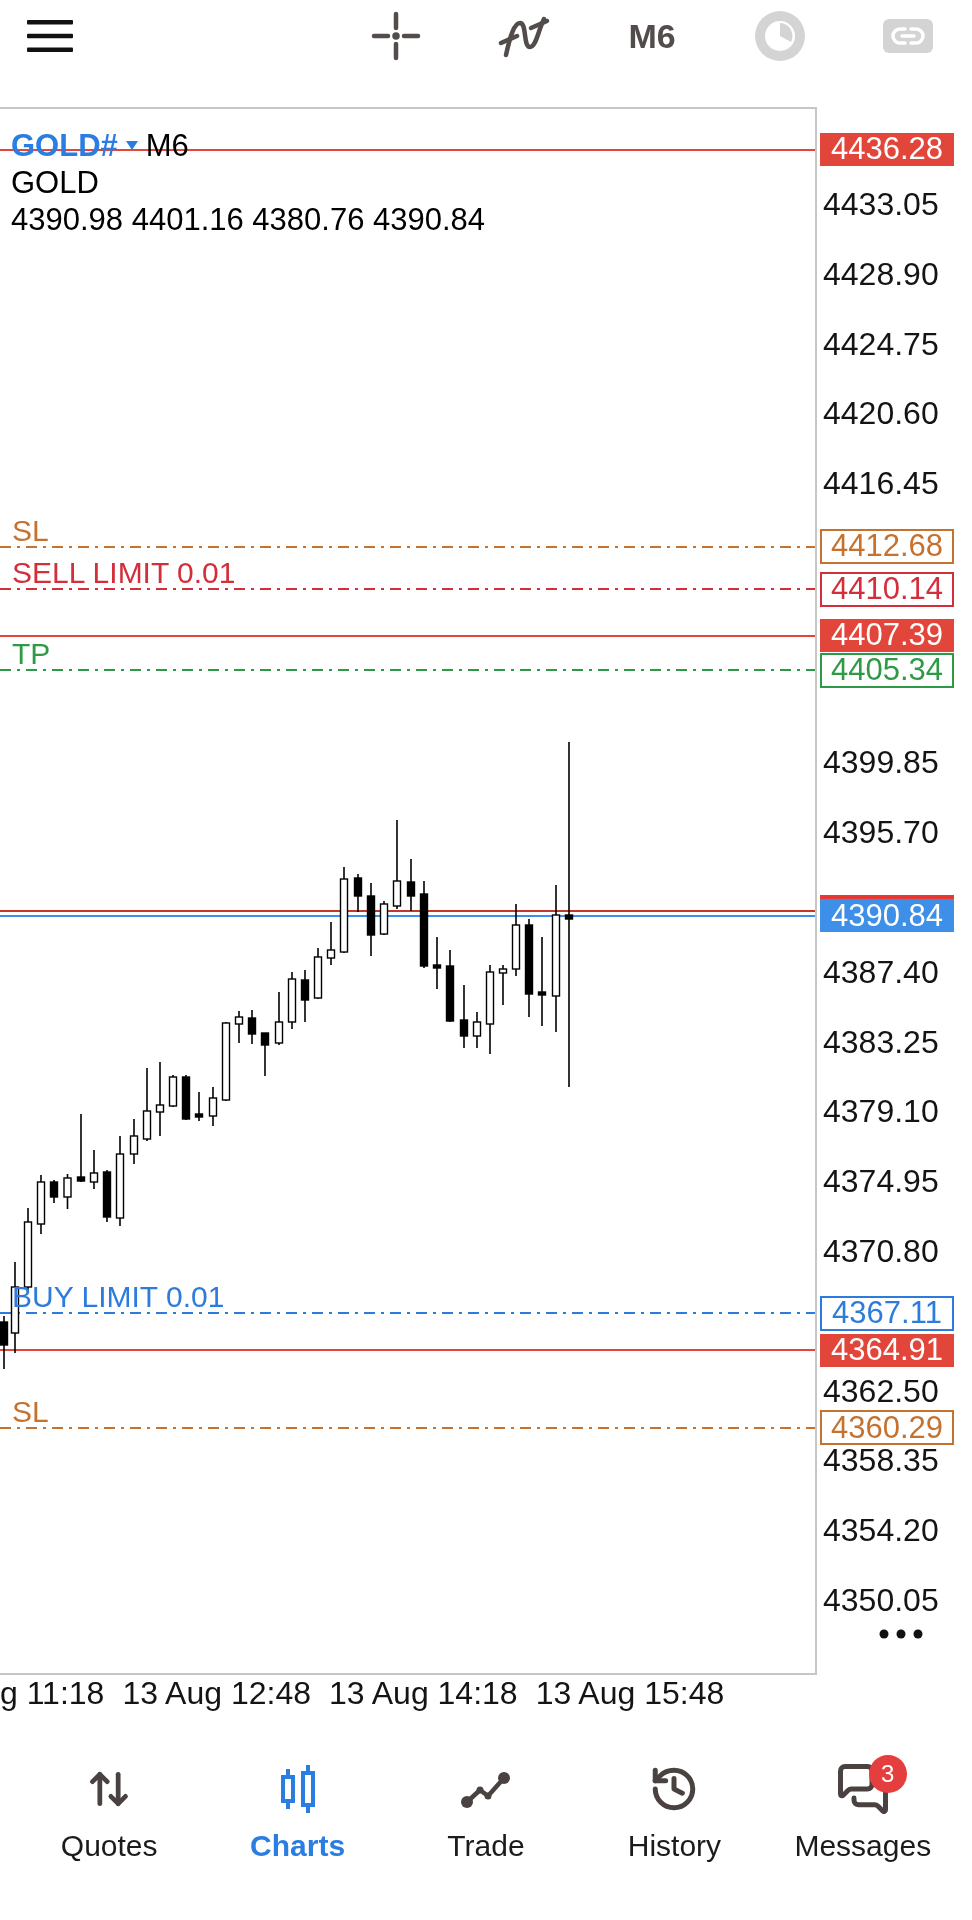 The image size is (972, 1920). Describe the element at coordinates (881, 483) in the screenshot. I see `price-axis-label: 4416.45` at that location.